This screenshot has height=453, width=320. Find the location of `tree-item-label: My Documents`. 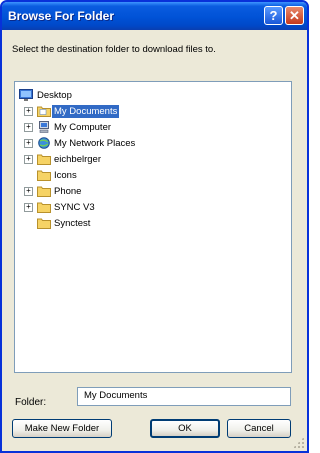

tree-item-label: My Documents is located at coordinates (86, 111).